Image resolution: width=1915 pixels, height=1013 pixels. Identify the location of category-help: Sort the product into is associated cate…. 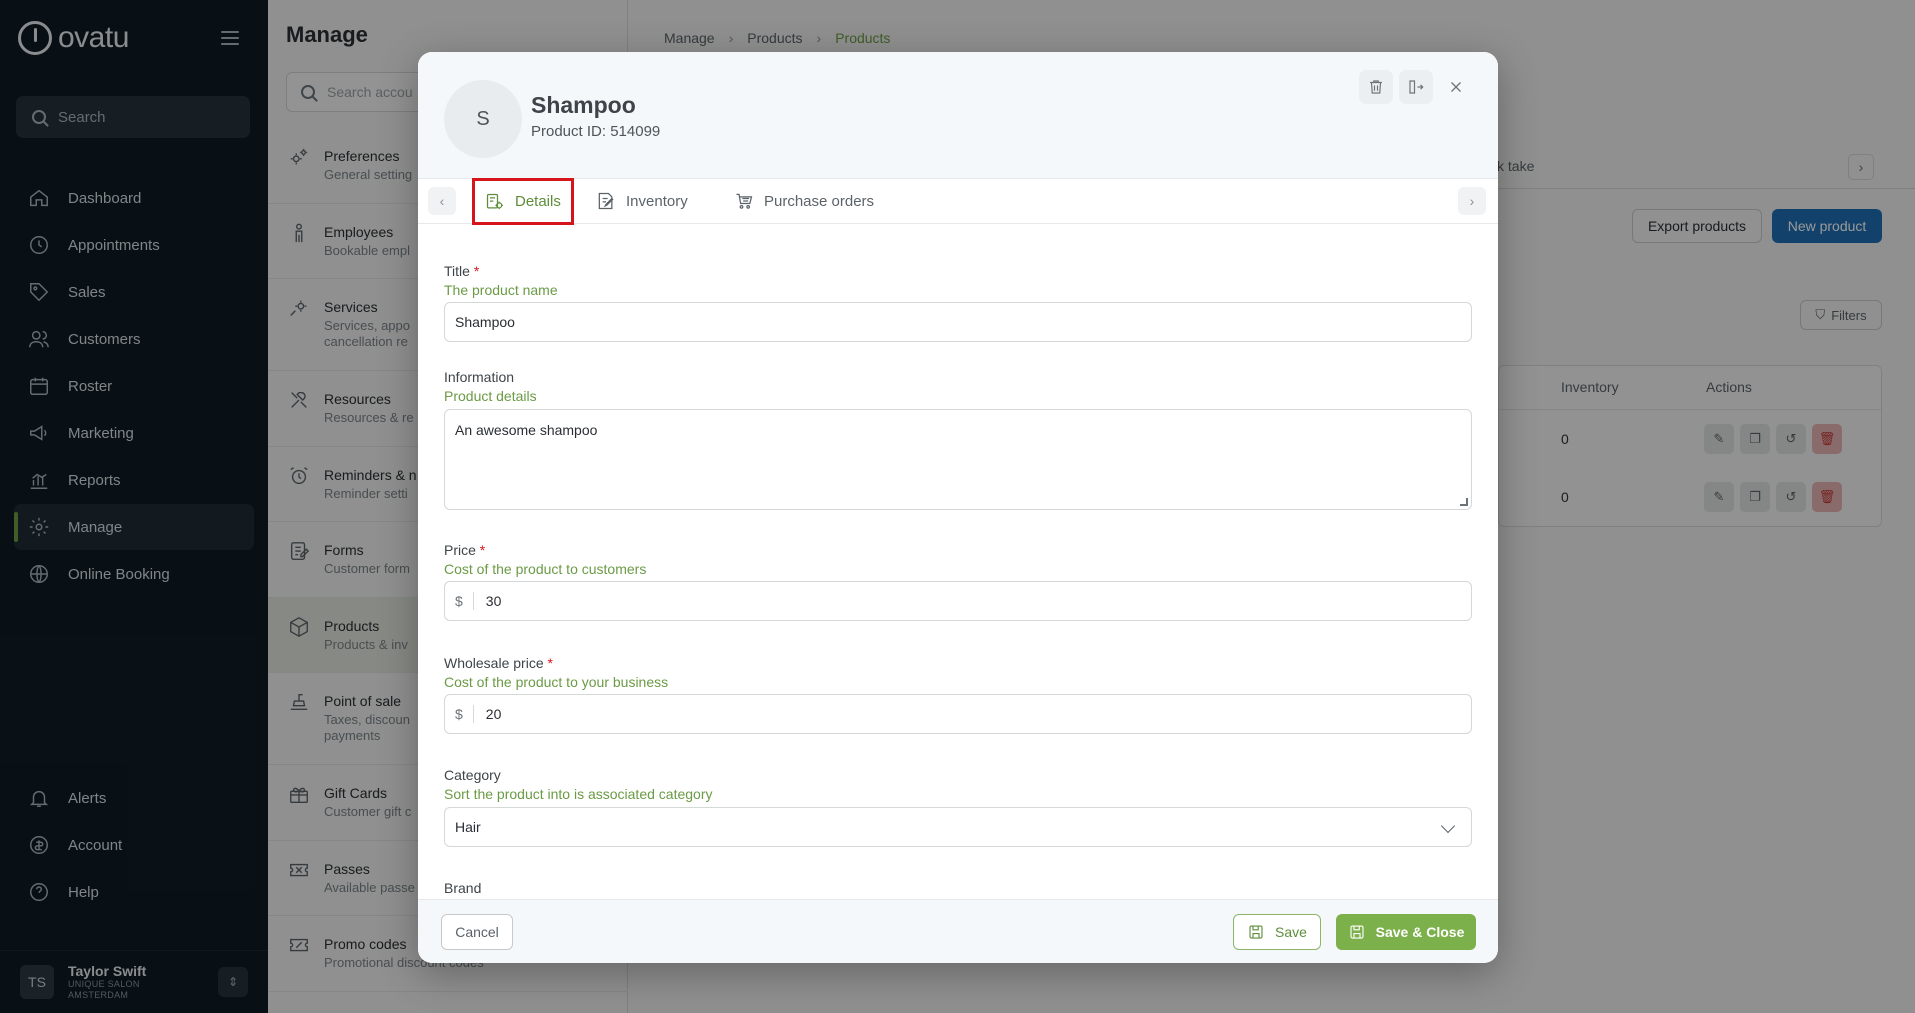
(578, 794).